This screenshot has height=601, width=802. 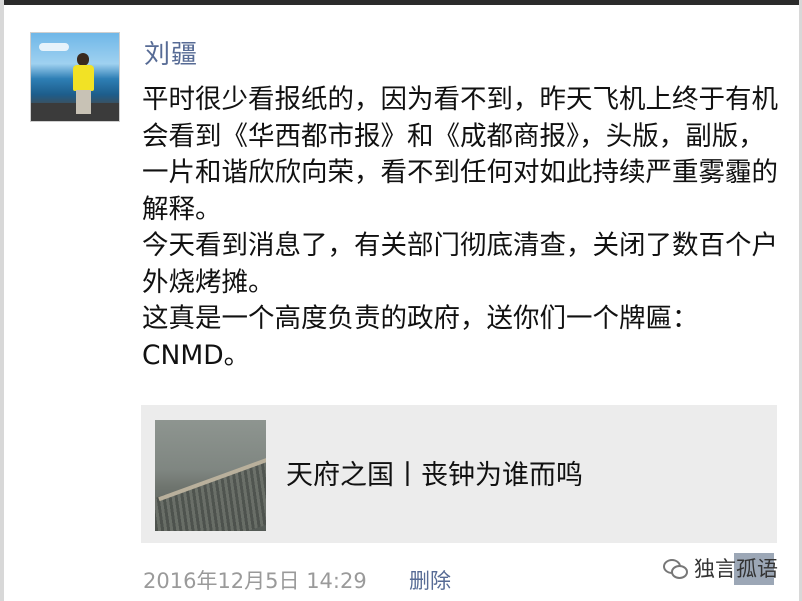 I want to click on post-paragraph: 这真是一个高度负责的政府，送你们一个牌匾：CNMD。, so click(x=420, y=337).